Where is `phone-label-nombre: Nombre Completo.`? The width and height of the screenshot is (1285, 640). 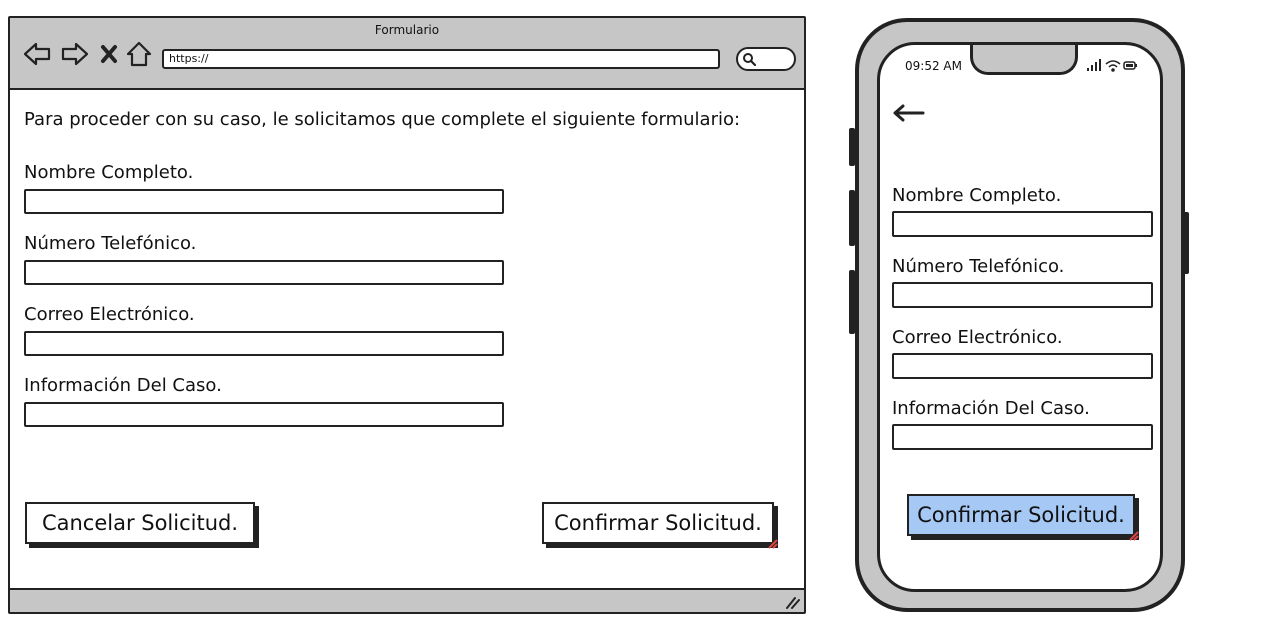
phone-label-nombre: Nombre Completo. is located at coordinates (977, 195).